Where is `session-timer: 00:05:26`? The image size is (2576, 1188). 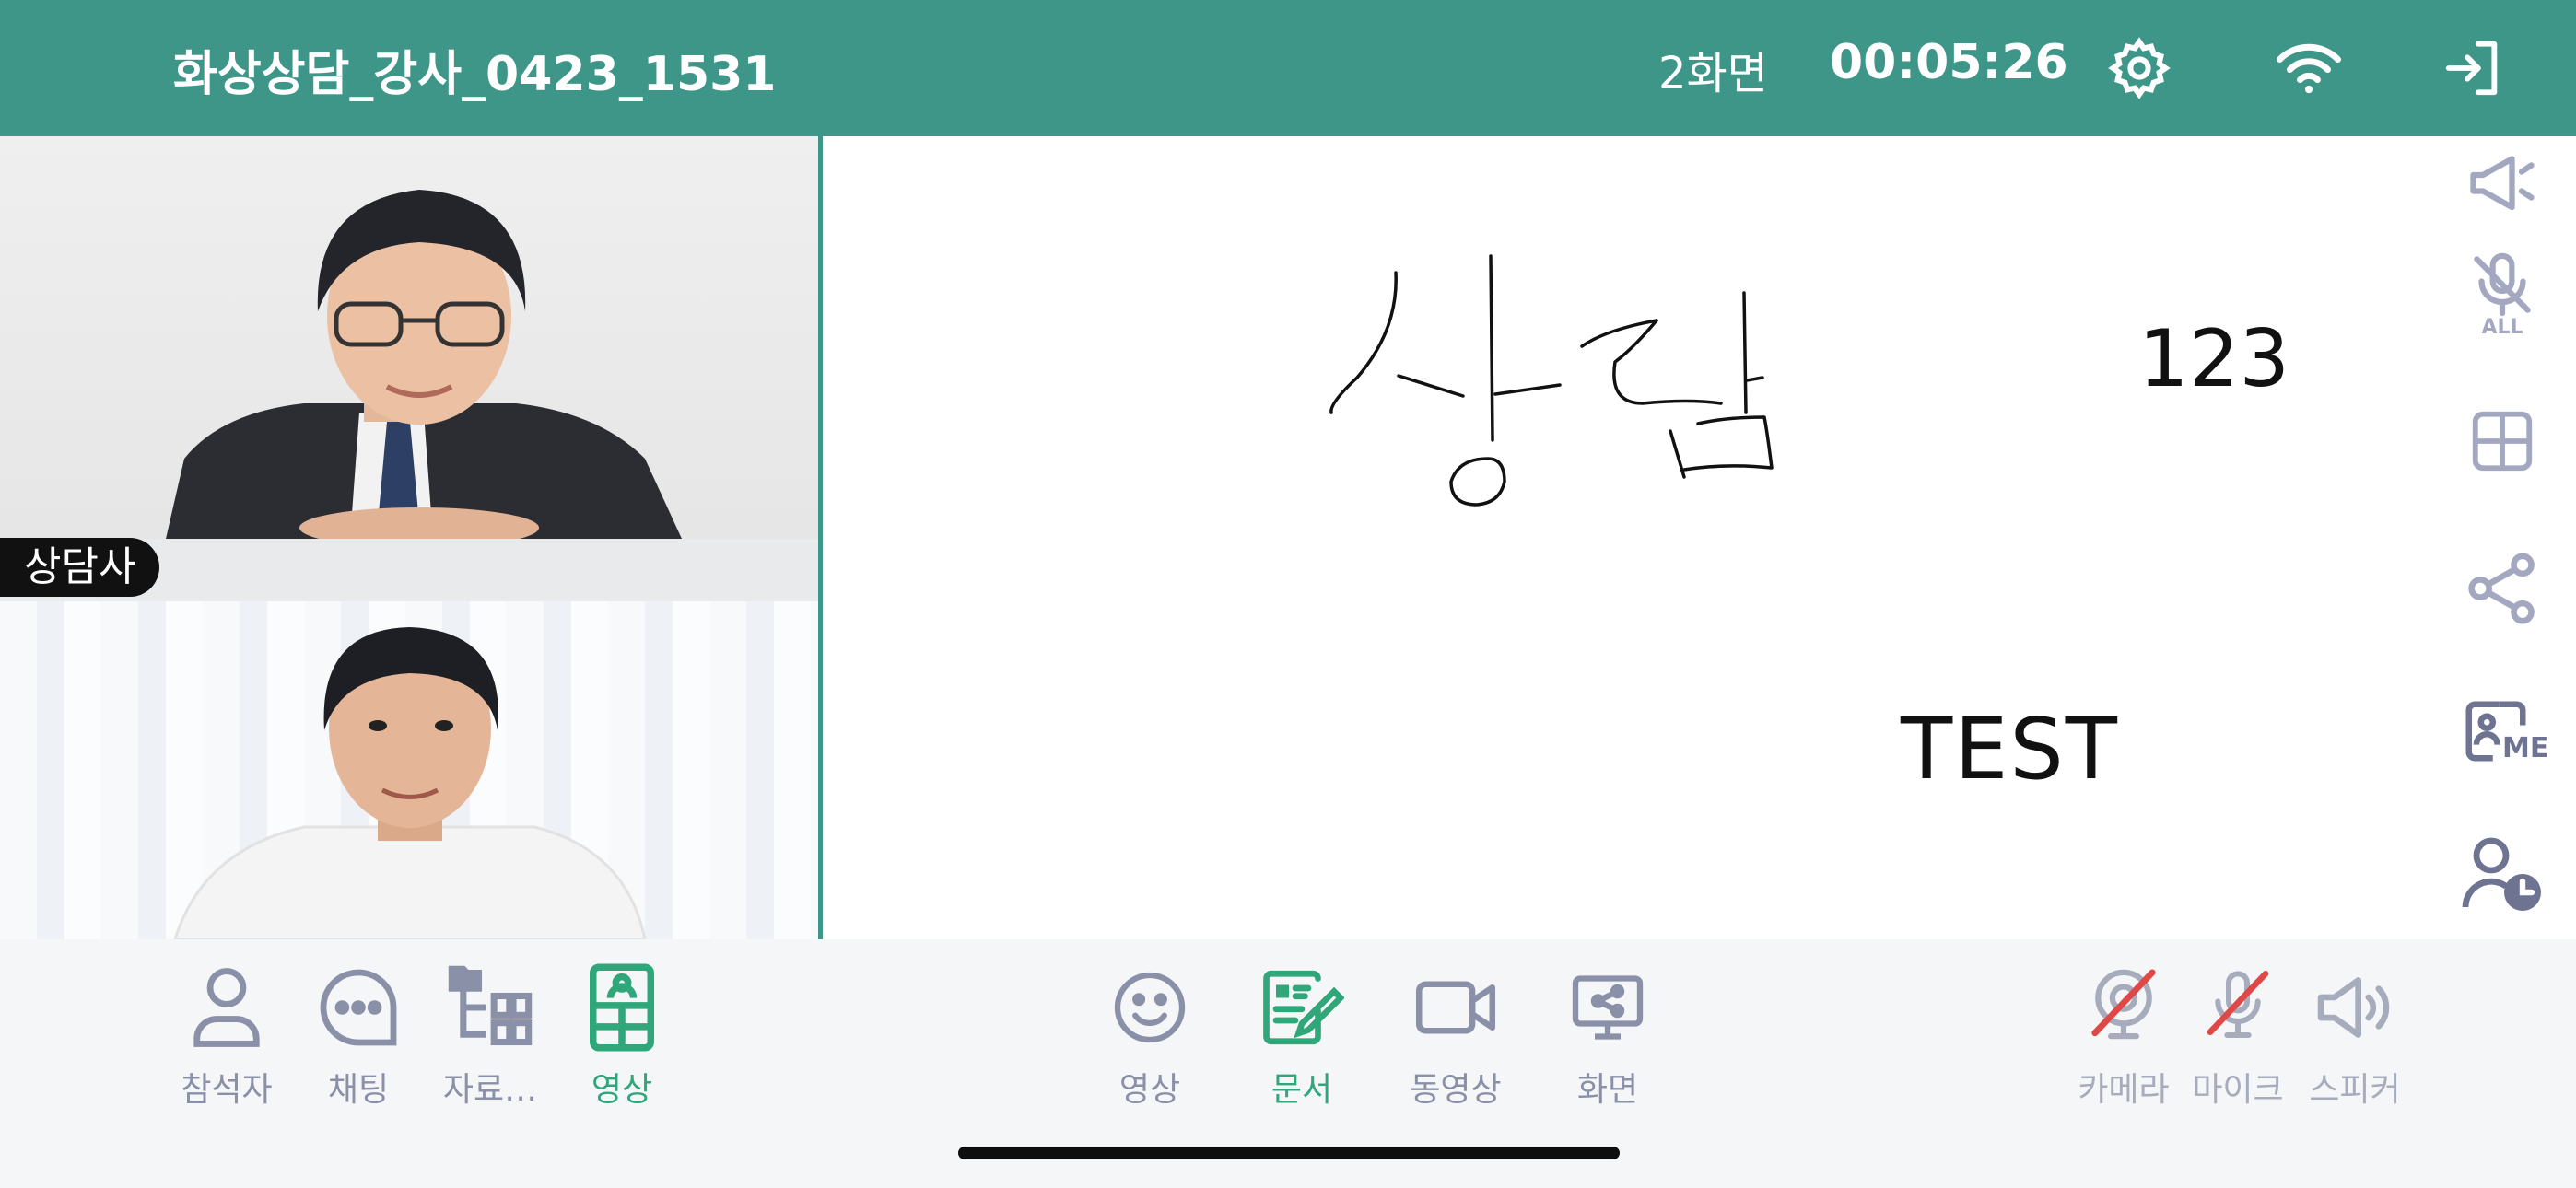 session-timer: 00:05:26 is located at coordinates (1949, 63).